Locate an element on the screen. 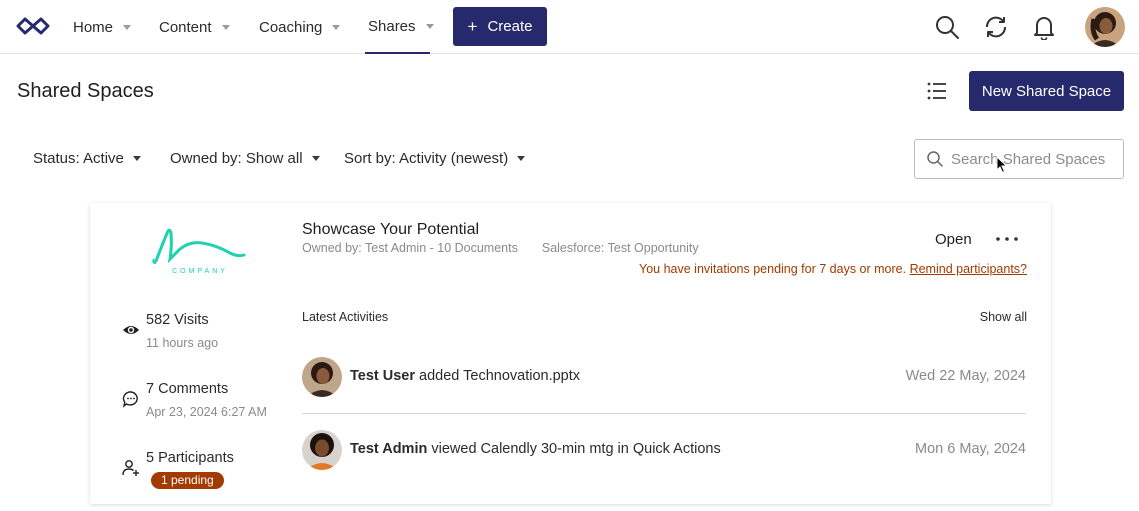 The height and width of the screenshot is (511, 1139). nav-home: Home is located at coordinates (102, 27).